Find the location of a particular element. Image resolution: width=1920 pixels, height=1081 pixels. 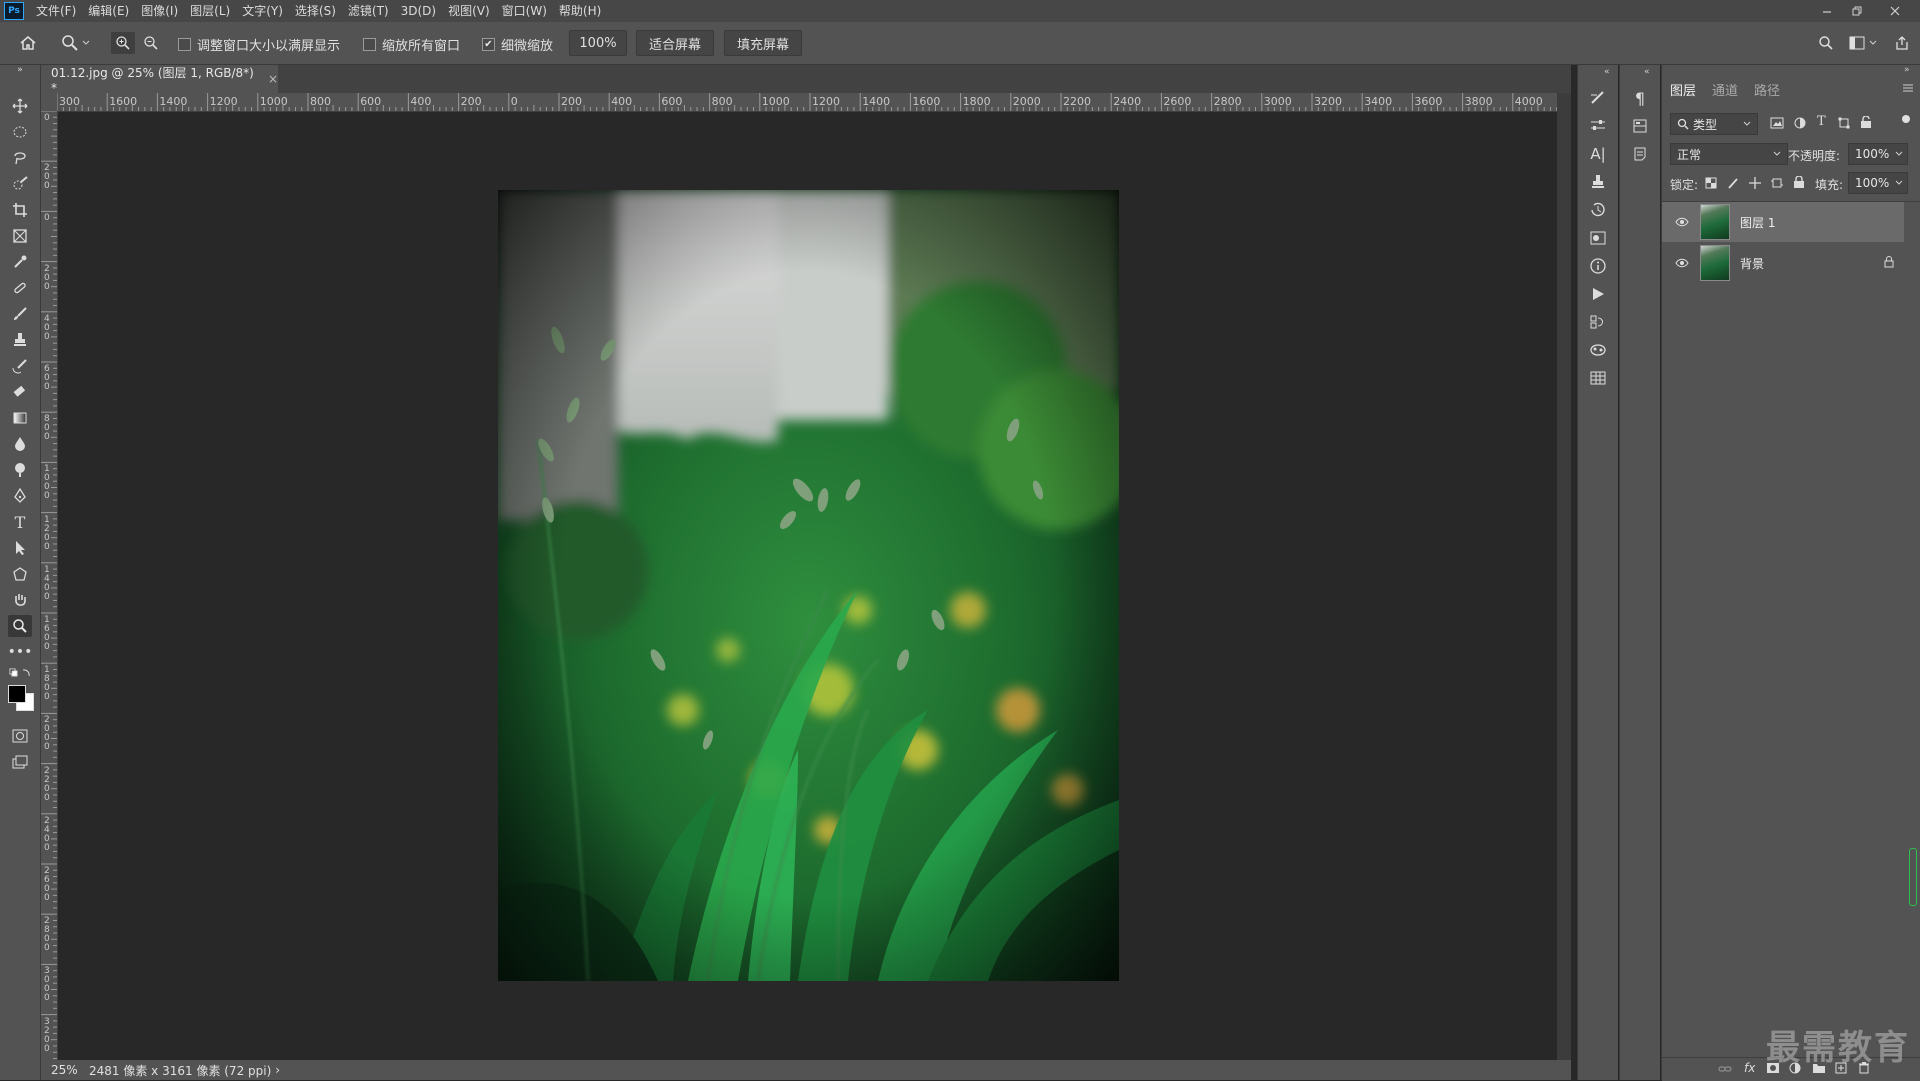

crop-tool-icon is located at coordinates (20, 210).